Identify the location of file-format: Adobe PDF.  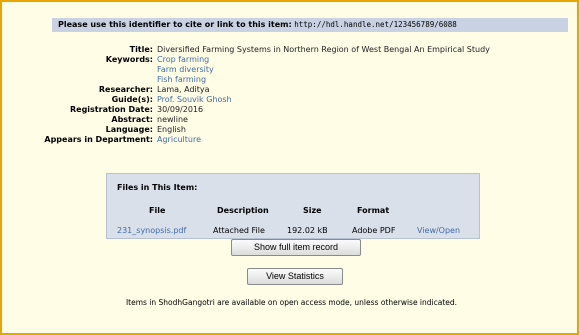
(374, 230).